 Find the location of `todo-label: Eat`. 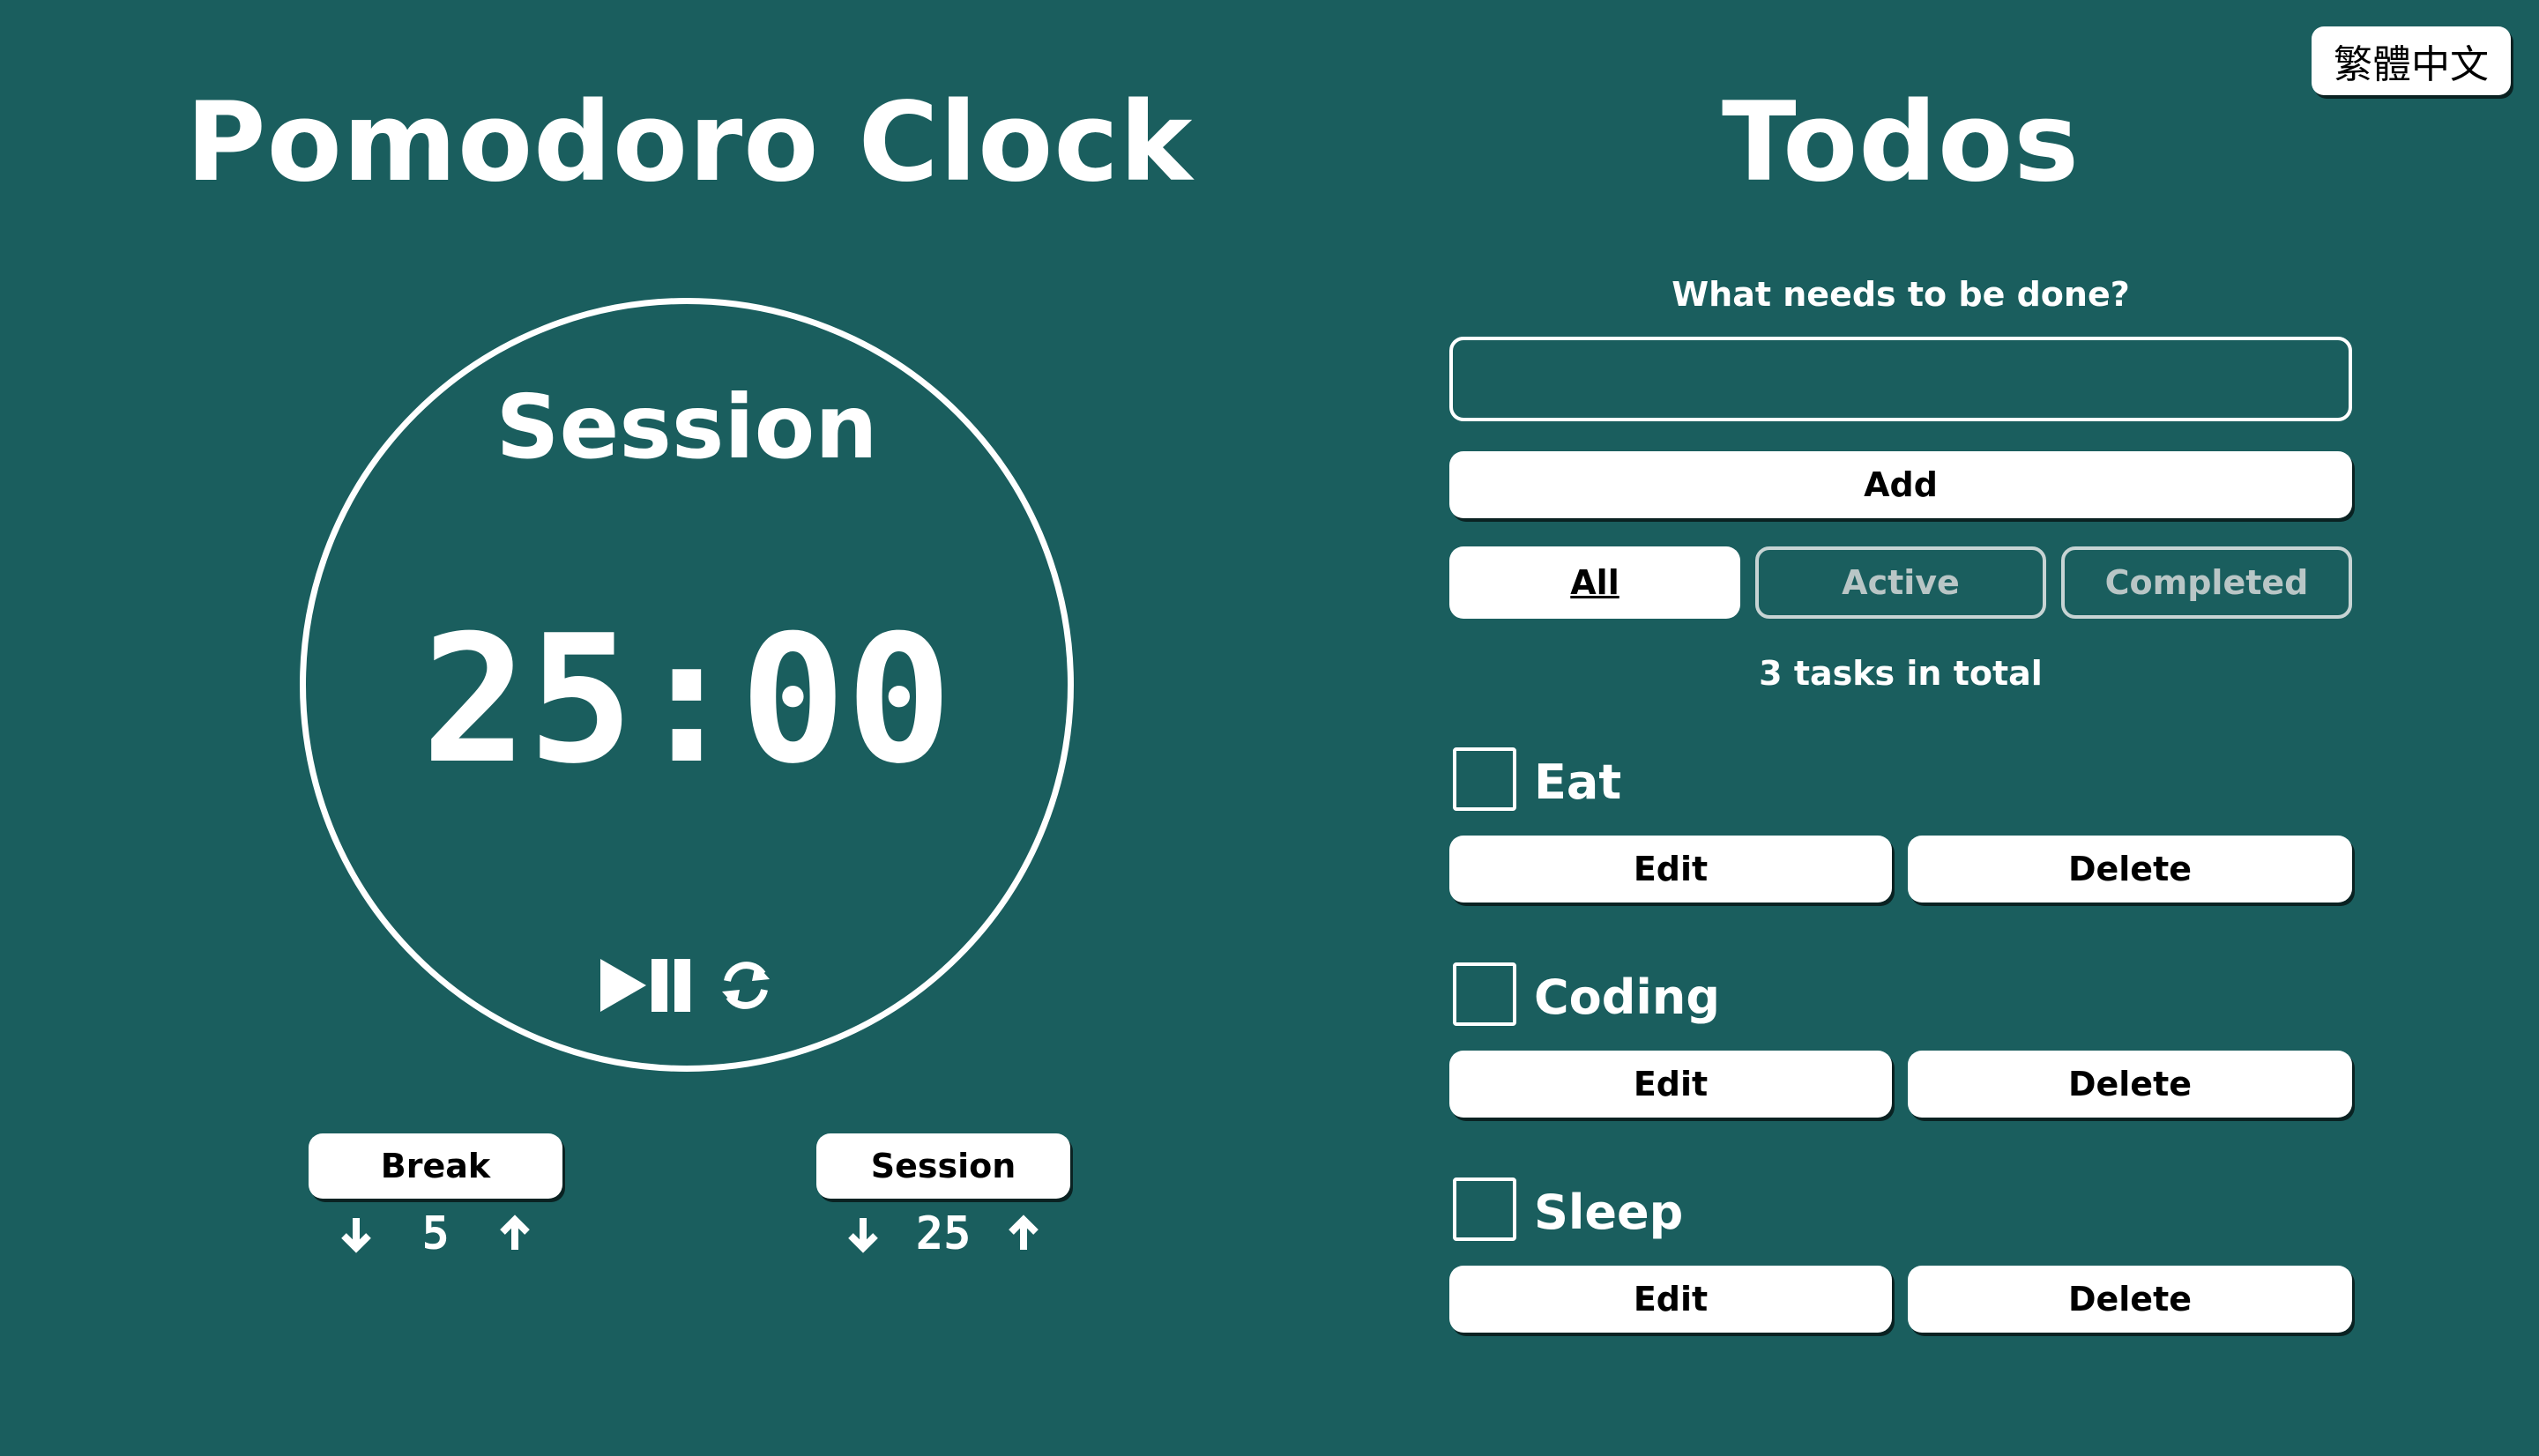

todo-label: Eat is located at coordinates (1578, 782).